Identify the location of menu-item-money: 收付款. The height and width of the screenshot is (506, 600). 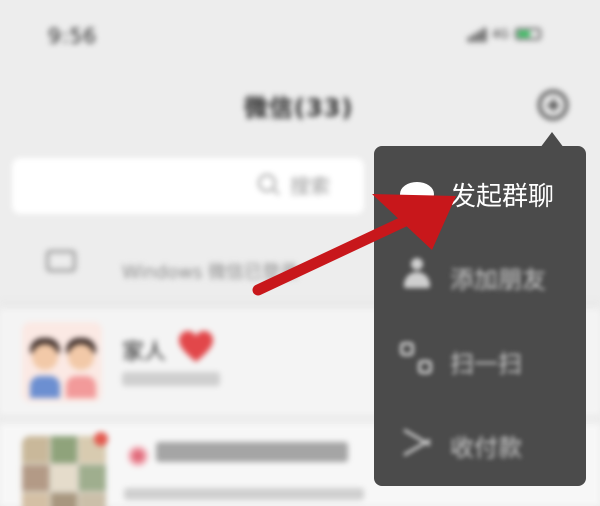
(480, 444).